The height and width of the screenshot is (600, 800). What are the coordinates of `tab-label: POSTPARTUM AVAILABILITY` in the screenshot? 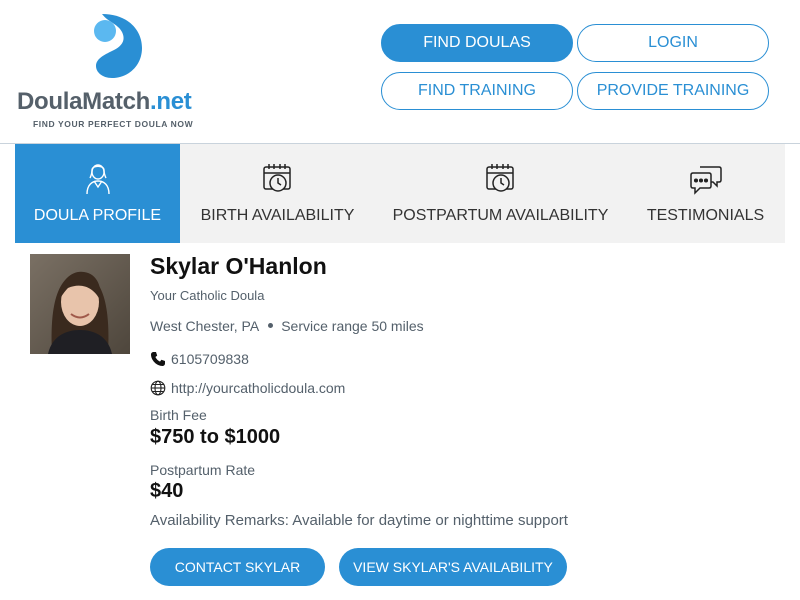 It's located at (500, 215).